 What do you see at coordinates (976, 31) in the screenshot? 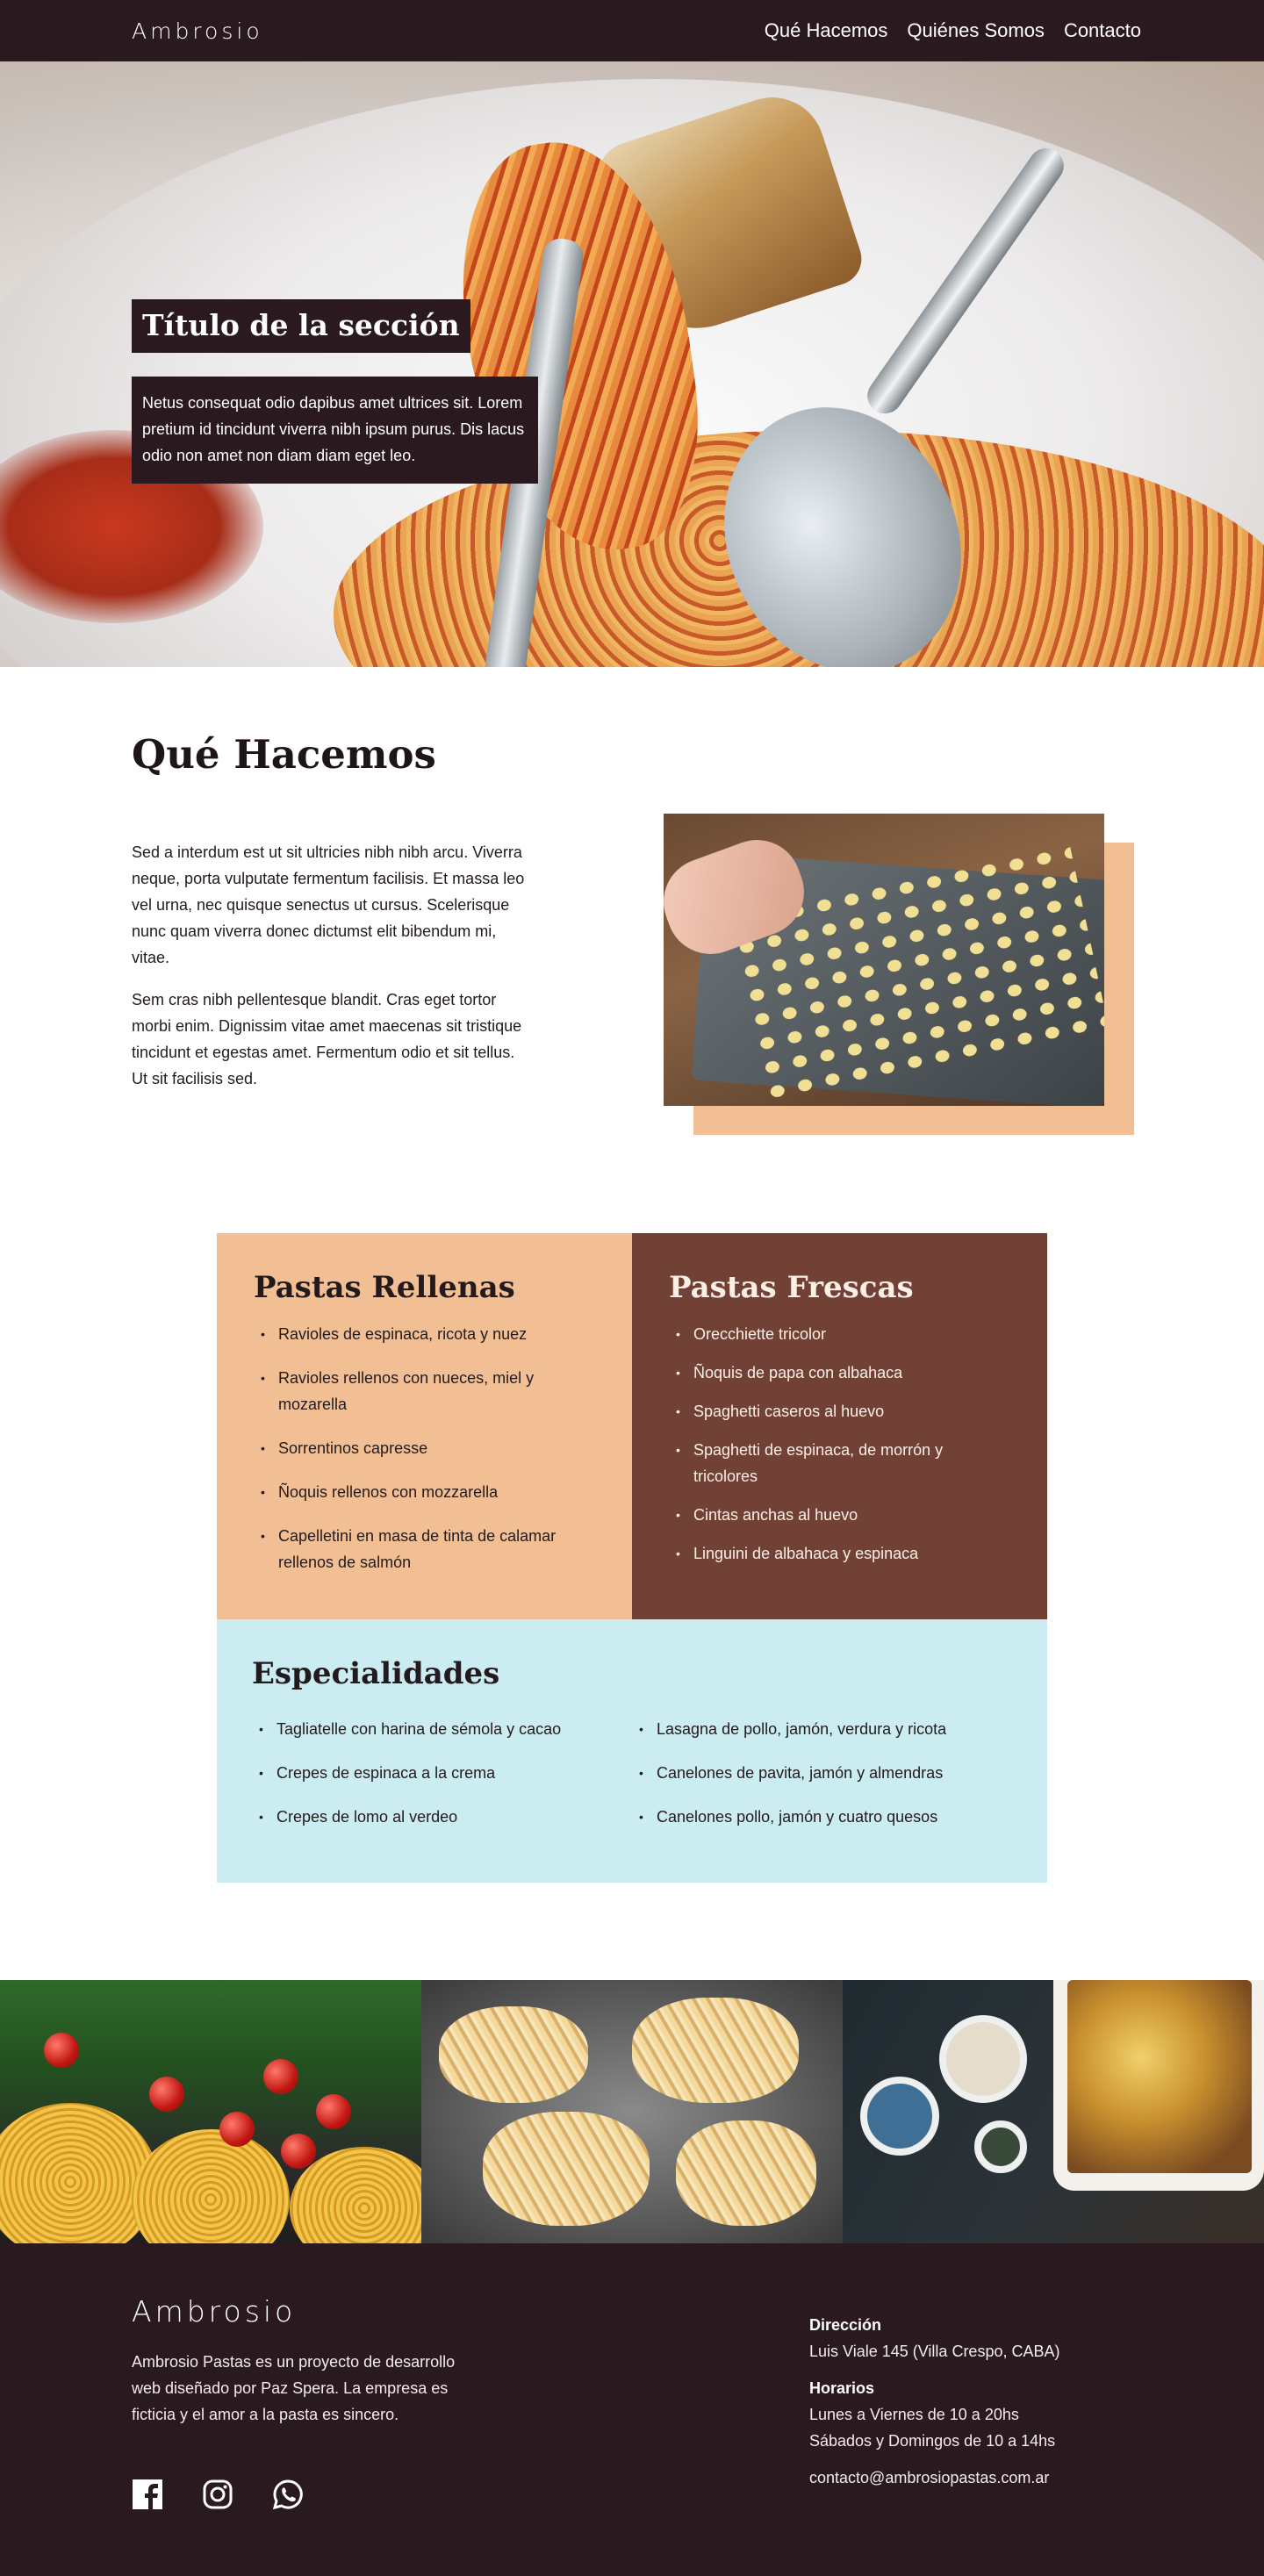
I see `nav-link-quienes-somos: Quiénes Somos` at bounding box center [976, 31].